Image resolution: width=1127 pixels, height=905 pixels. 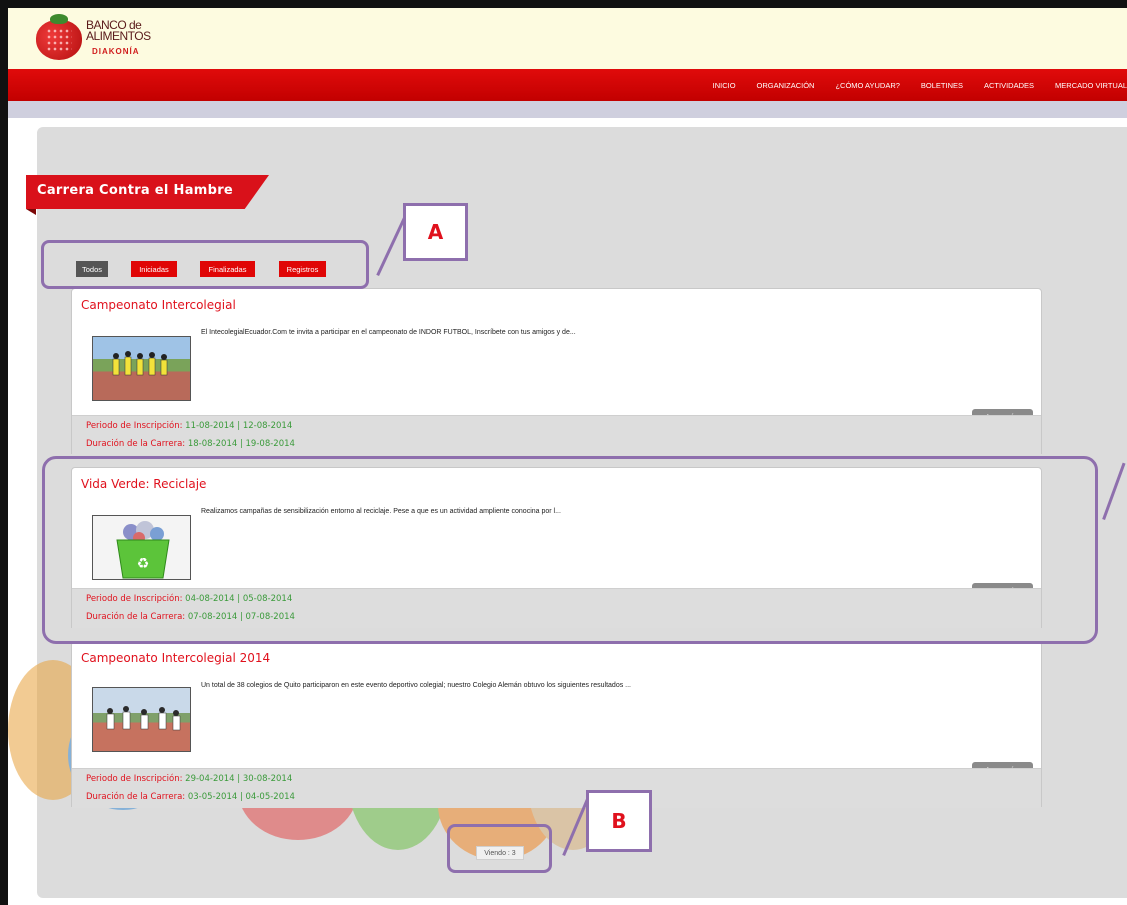 I want to click on logo-text: BANCO de ALIMENTOS, so click(x=118, y=30).